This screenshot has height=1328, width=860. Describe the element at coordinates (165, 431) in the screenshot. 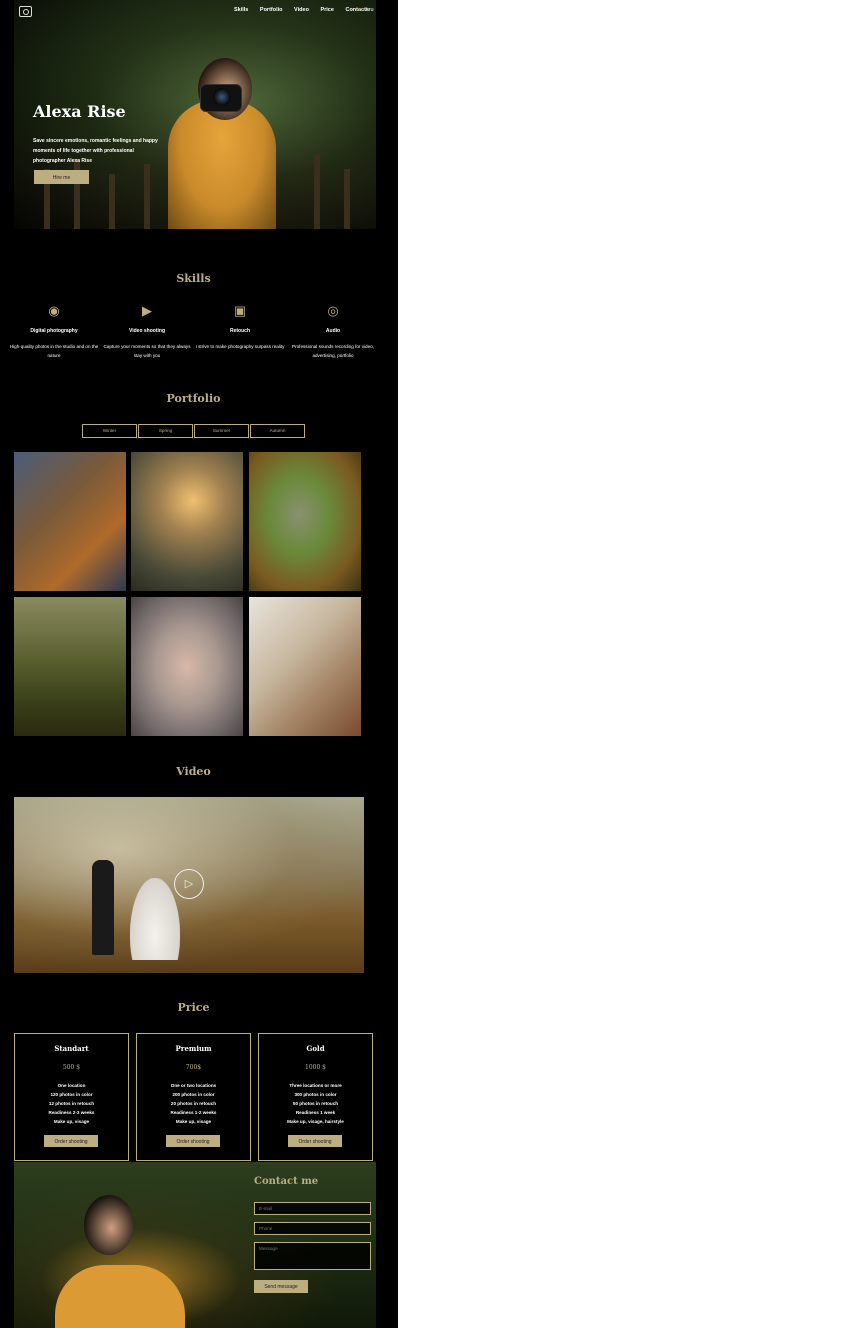

I see `tab-spring: Spring` at that location.